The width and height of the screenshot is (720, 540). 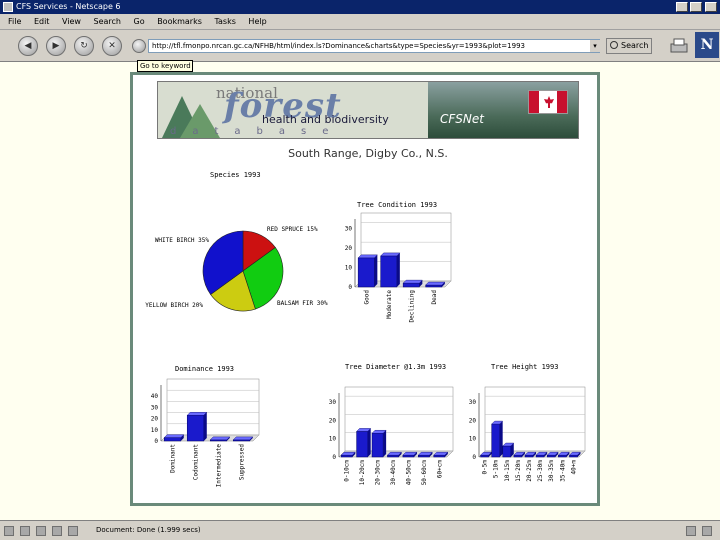 I want to click on x-tick-label: 5-10m, so click(x=496, y=469).